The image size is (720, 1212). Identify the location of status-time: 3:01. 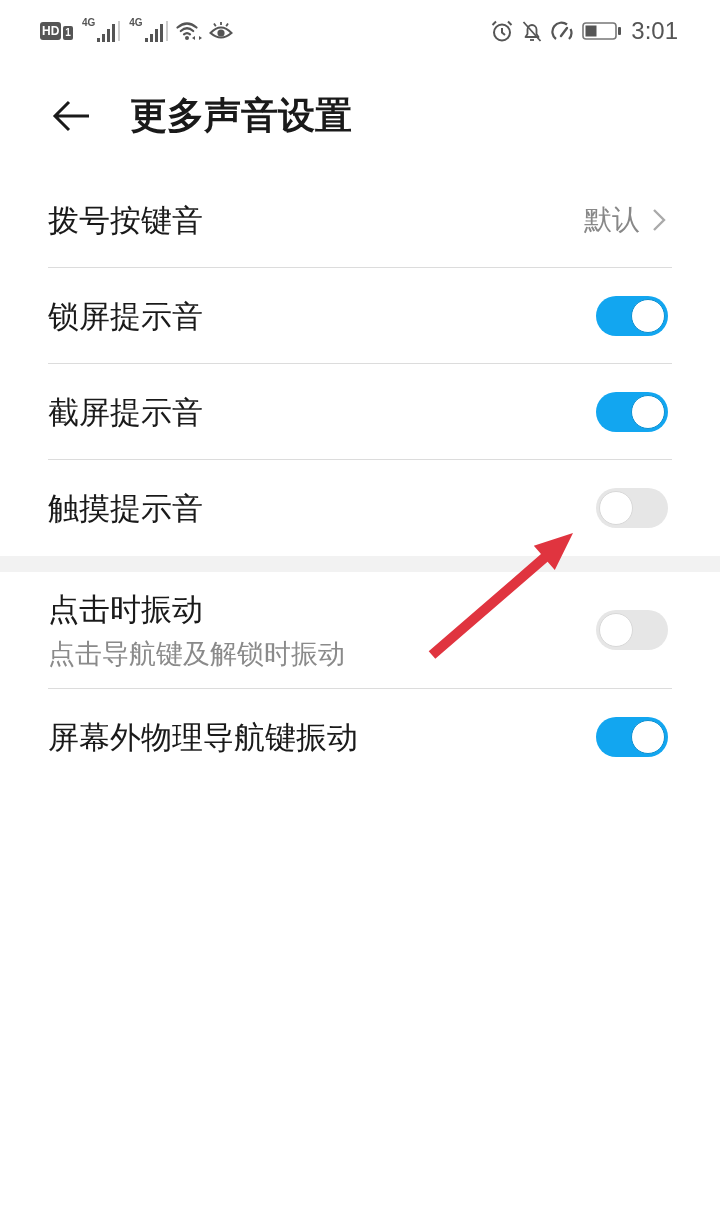
(654, 31).